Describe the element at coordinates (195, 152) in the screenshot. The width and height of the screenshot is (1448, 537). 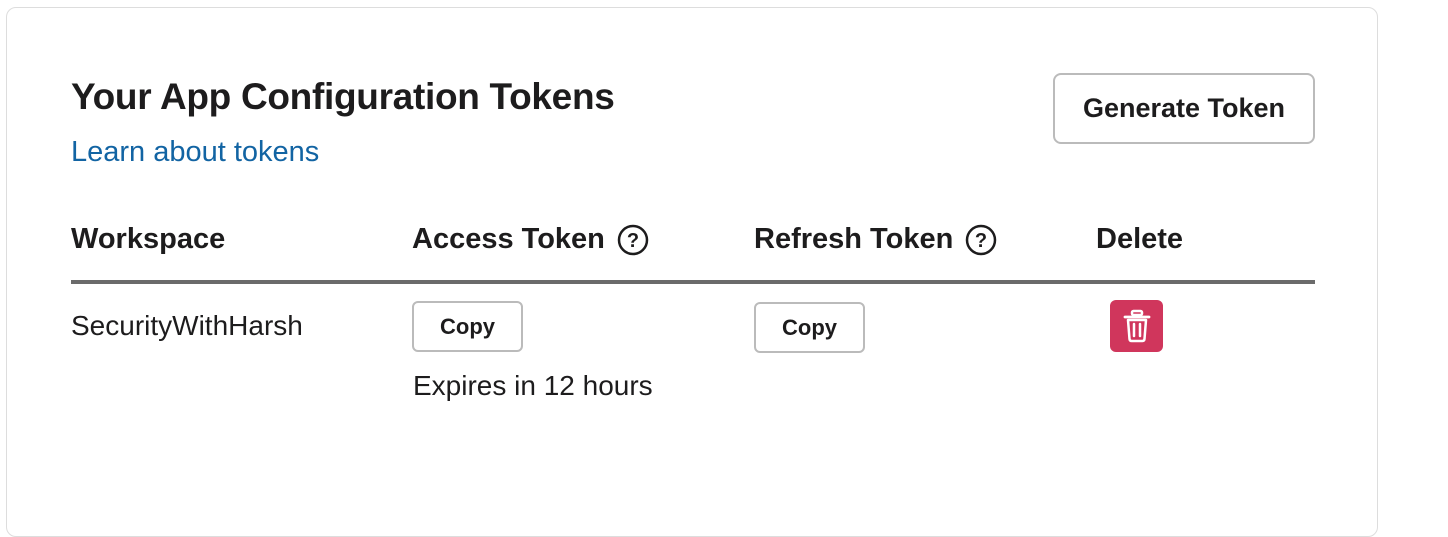
I see `learn-about-tokens-link: Learn about tokens` at that location.